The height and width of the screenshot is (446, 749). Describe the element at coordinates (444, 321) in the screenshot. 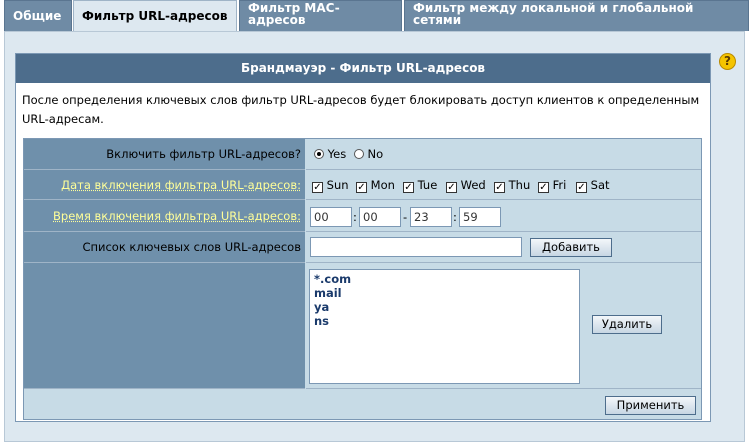

I see `keyword-item: ns` at that location.